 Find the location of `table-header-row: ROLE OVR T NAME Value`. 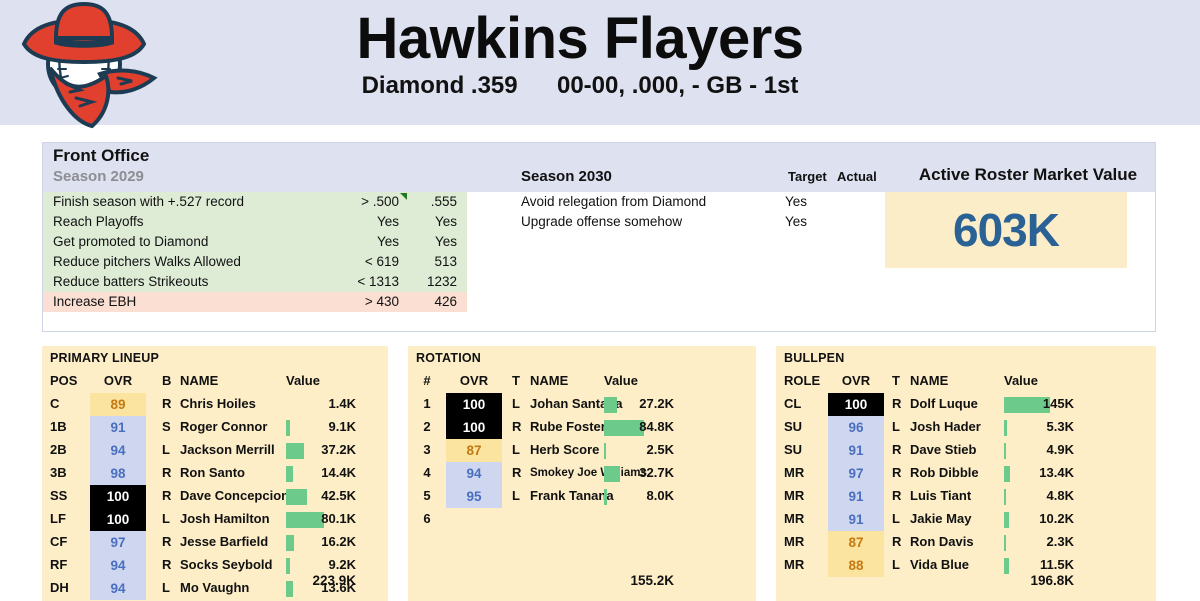

table-header-row: ROLE OVR T NAME Value is located at coordinates (966, 381).